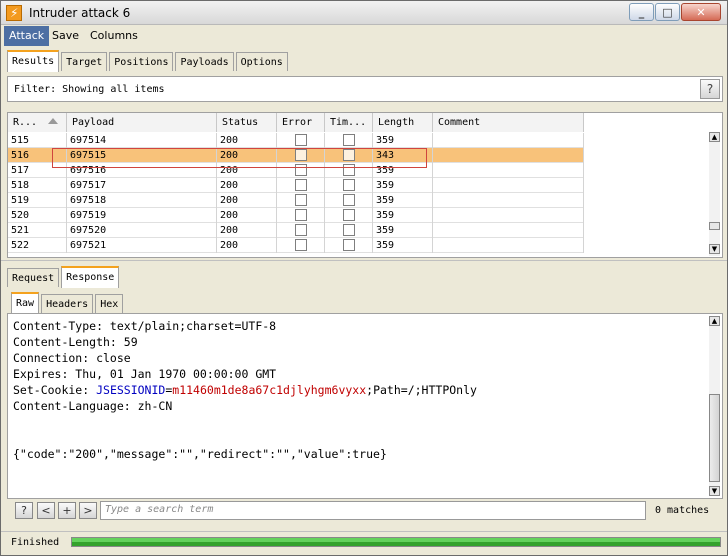 This screenshot has width=728, height=556. What do you see at coordinates (142, 245) in the screenshot?
I see `cell-payload: 697521` at bounding box center [142, 245].